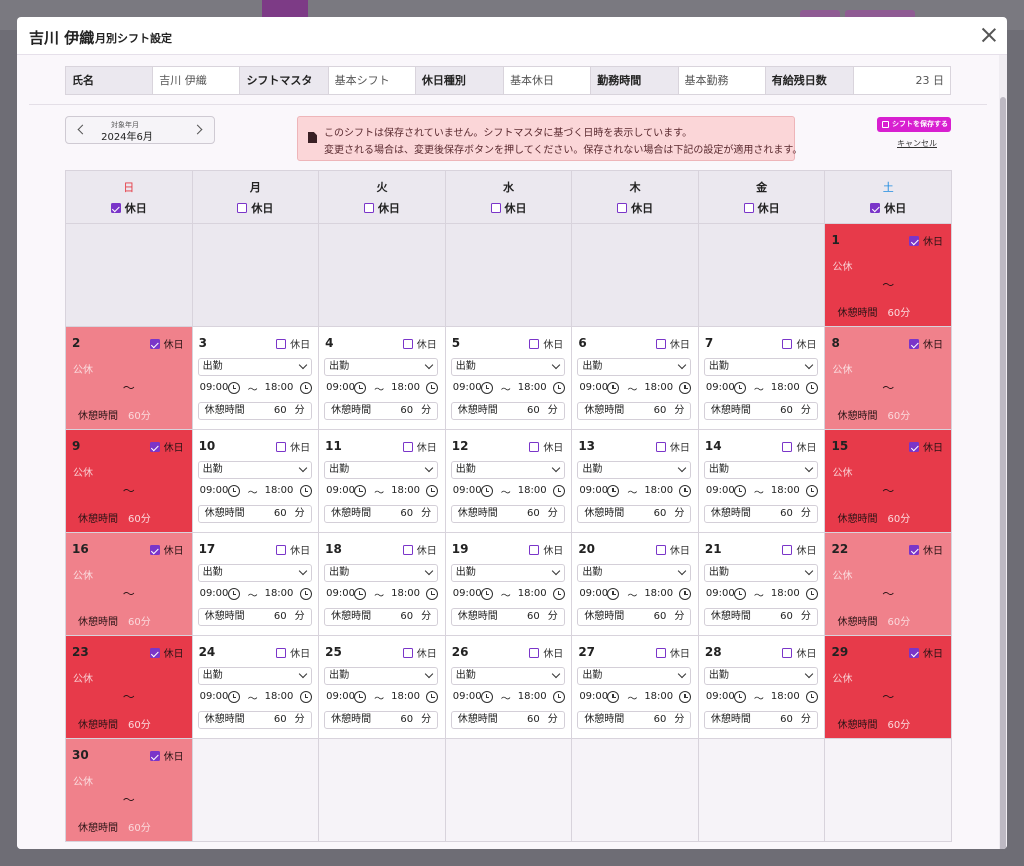  What do you see at coordinates (1003, 473) in the screenshot?
I see `scrollbar-thumb` at bounding box center [1003, 473].